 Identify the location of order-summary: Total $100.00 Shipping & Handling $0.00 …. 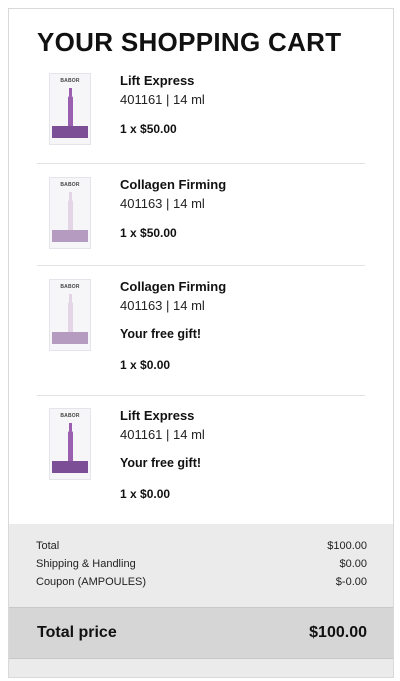
(201, 566).